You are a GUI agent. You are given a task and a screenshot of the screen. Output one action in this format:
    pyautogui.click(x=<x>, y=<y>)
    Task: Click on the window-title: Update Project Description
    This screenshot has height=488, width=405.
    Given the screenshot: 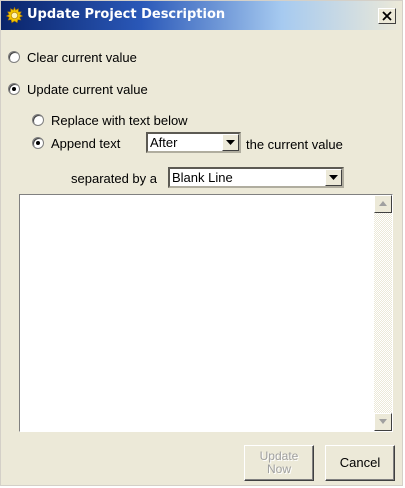 What is the action you would take?
    pyautogui.click(x=126, y=14)
    